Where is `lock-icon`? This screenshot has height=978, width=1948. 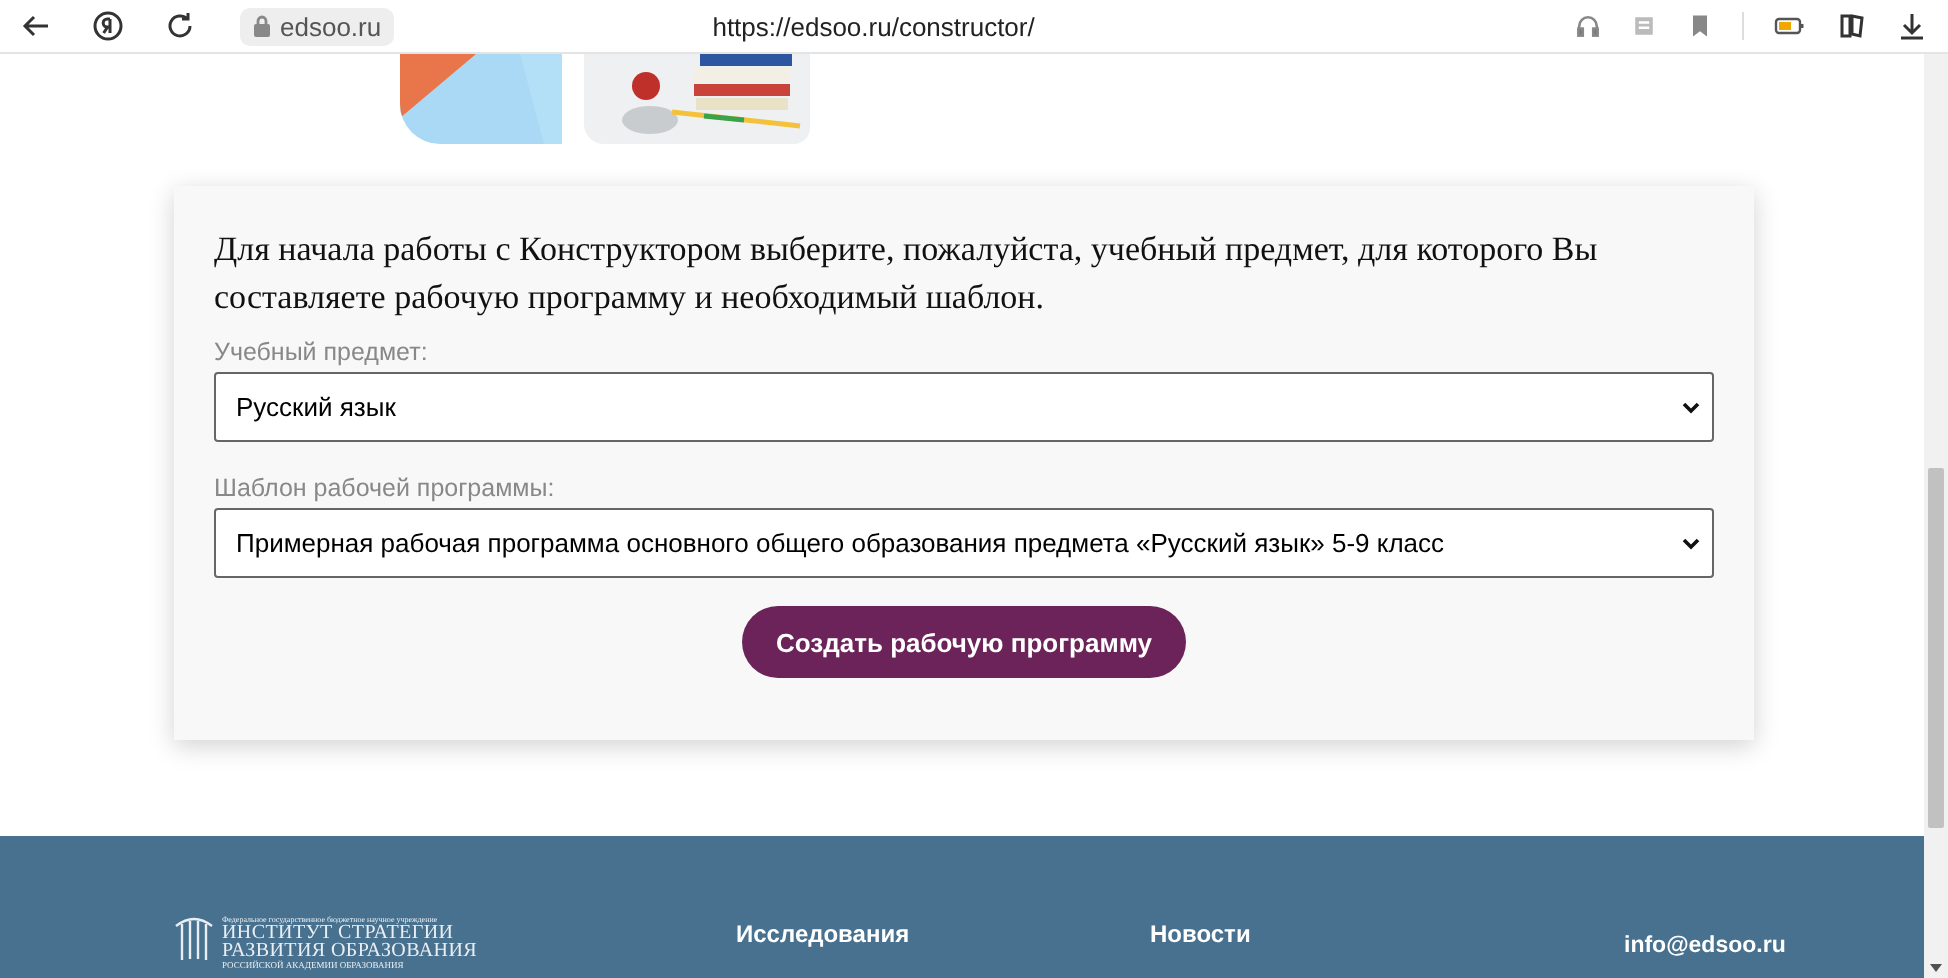 lock-icon is located at coordinates (262, 26).